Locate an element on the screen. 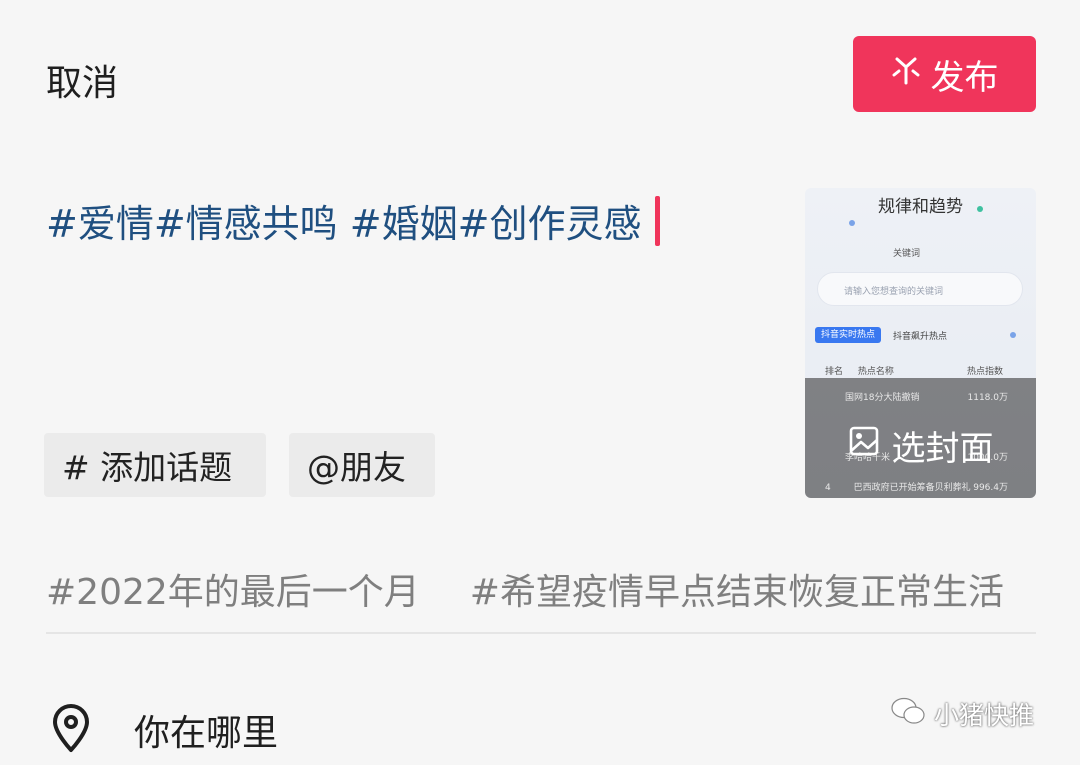 Image resolution: width=1080 pixels, height=765 pixels. thumb-col-name: 热点名称 is located at coordinates (875, 372).